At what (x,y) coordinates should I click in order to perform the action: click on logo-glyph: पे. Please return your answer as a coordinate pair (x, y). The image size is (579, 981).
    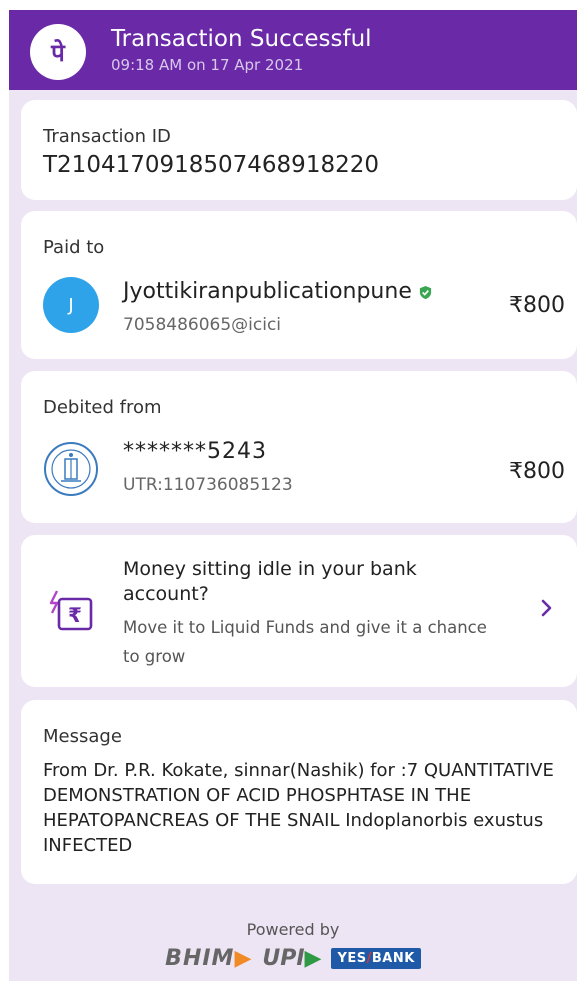
    Looking at the image, I should click on (58, 53).